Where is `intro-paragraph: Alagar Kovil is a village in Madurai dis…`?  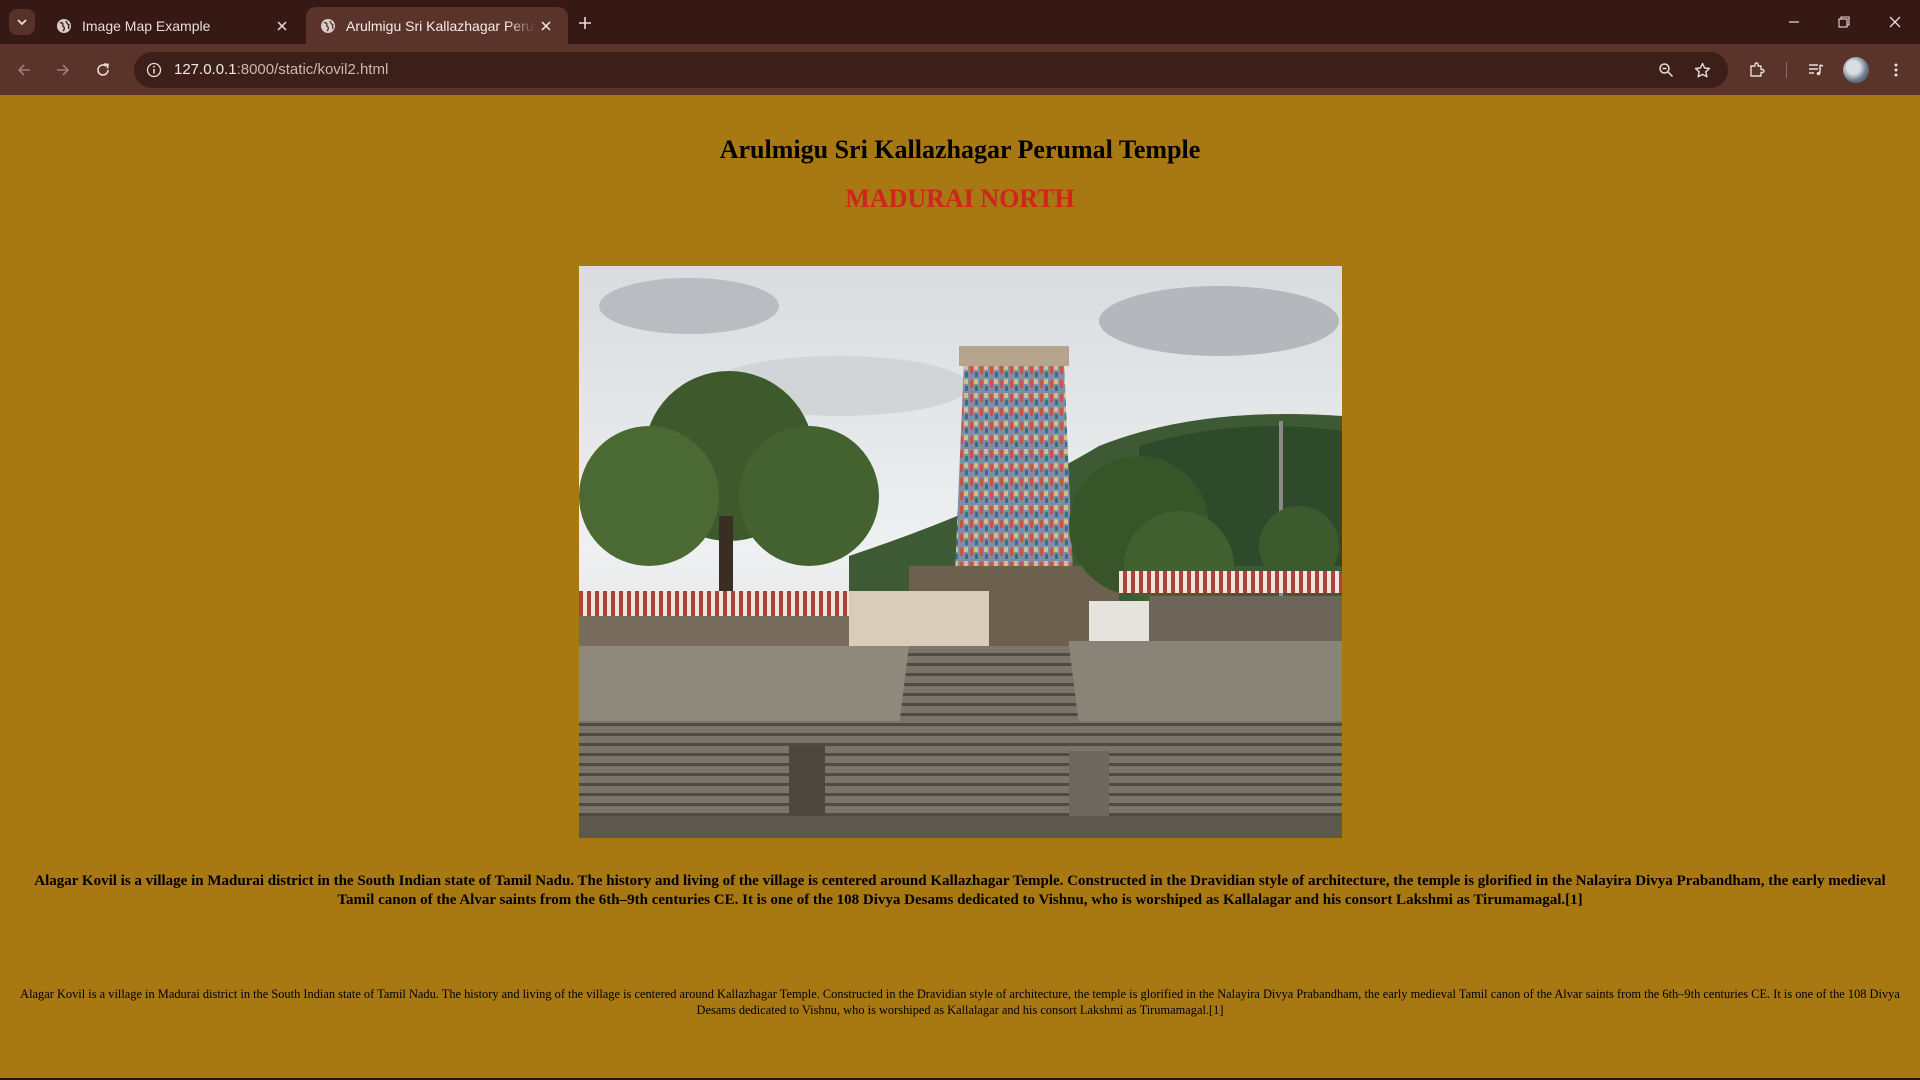
intro-paragraph: Alagar Kovil is a village in Madurai dis… is located at coordinates (960, 890).